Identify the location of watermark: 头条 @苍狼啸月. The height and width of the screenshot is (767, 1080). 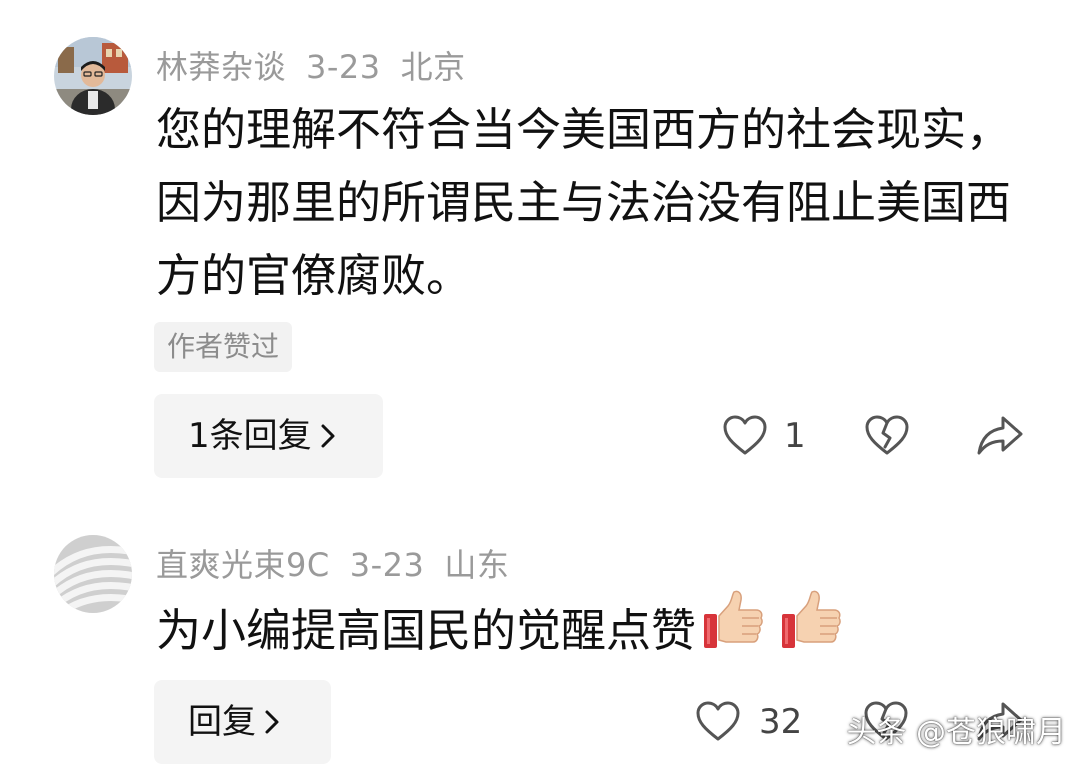
(956, 732).